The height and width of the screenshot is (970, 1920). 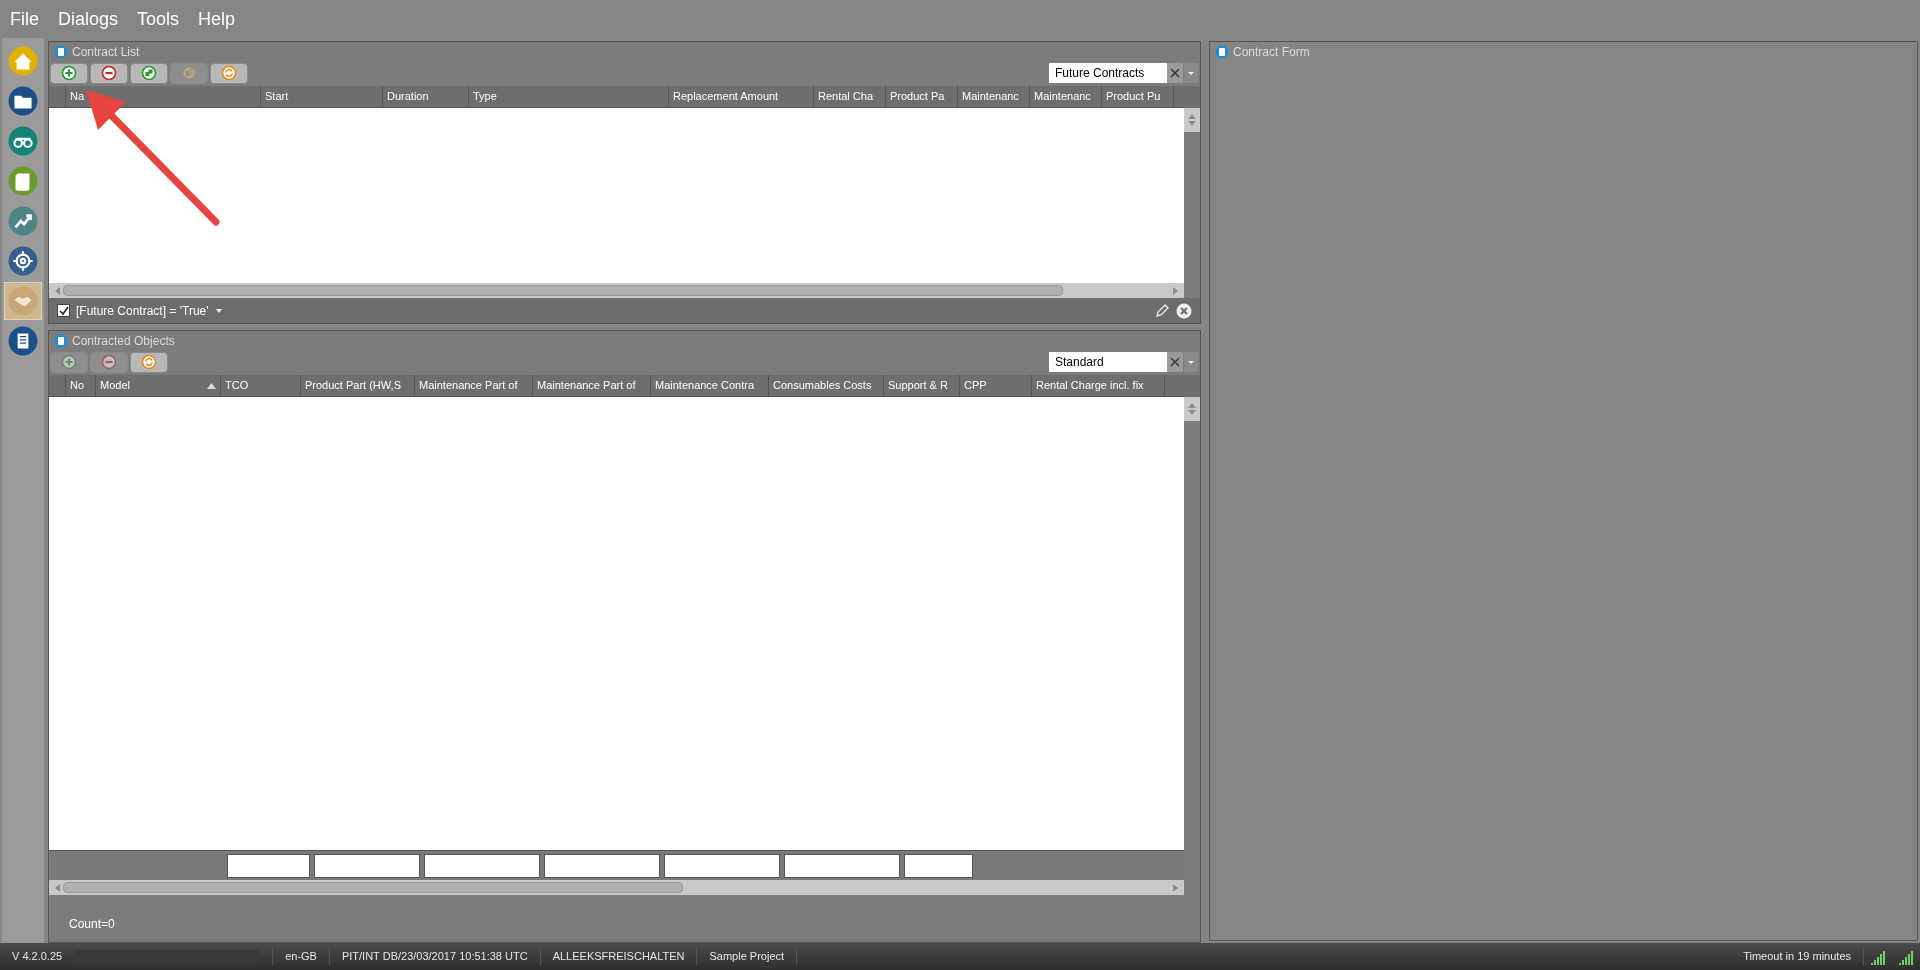 What do you see at coordinates (37, 957) in the screenshot?
I see `version-label: V 4.2.0.25` at bounding box center [37, 957].